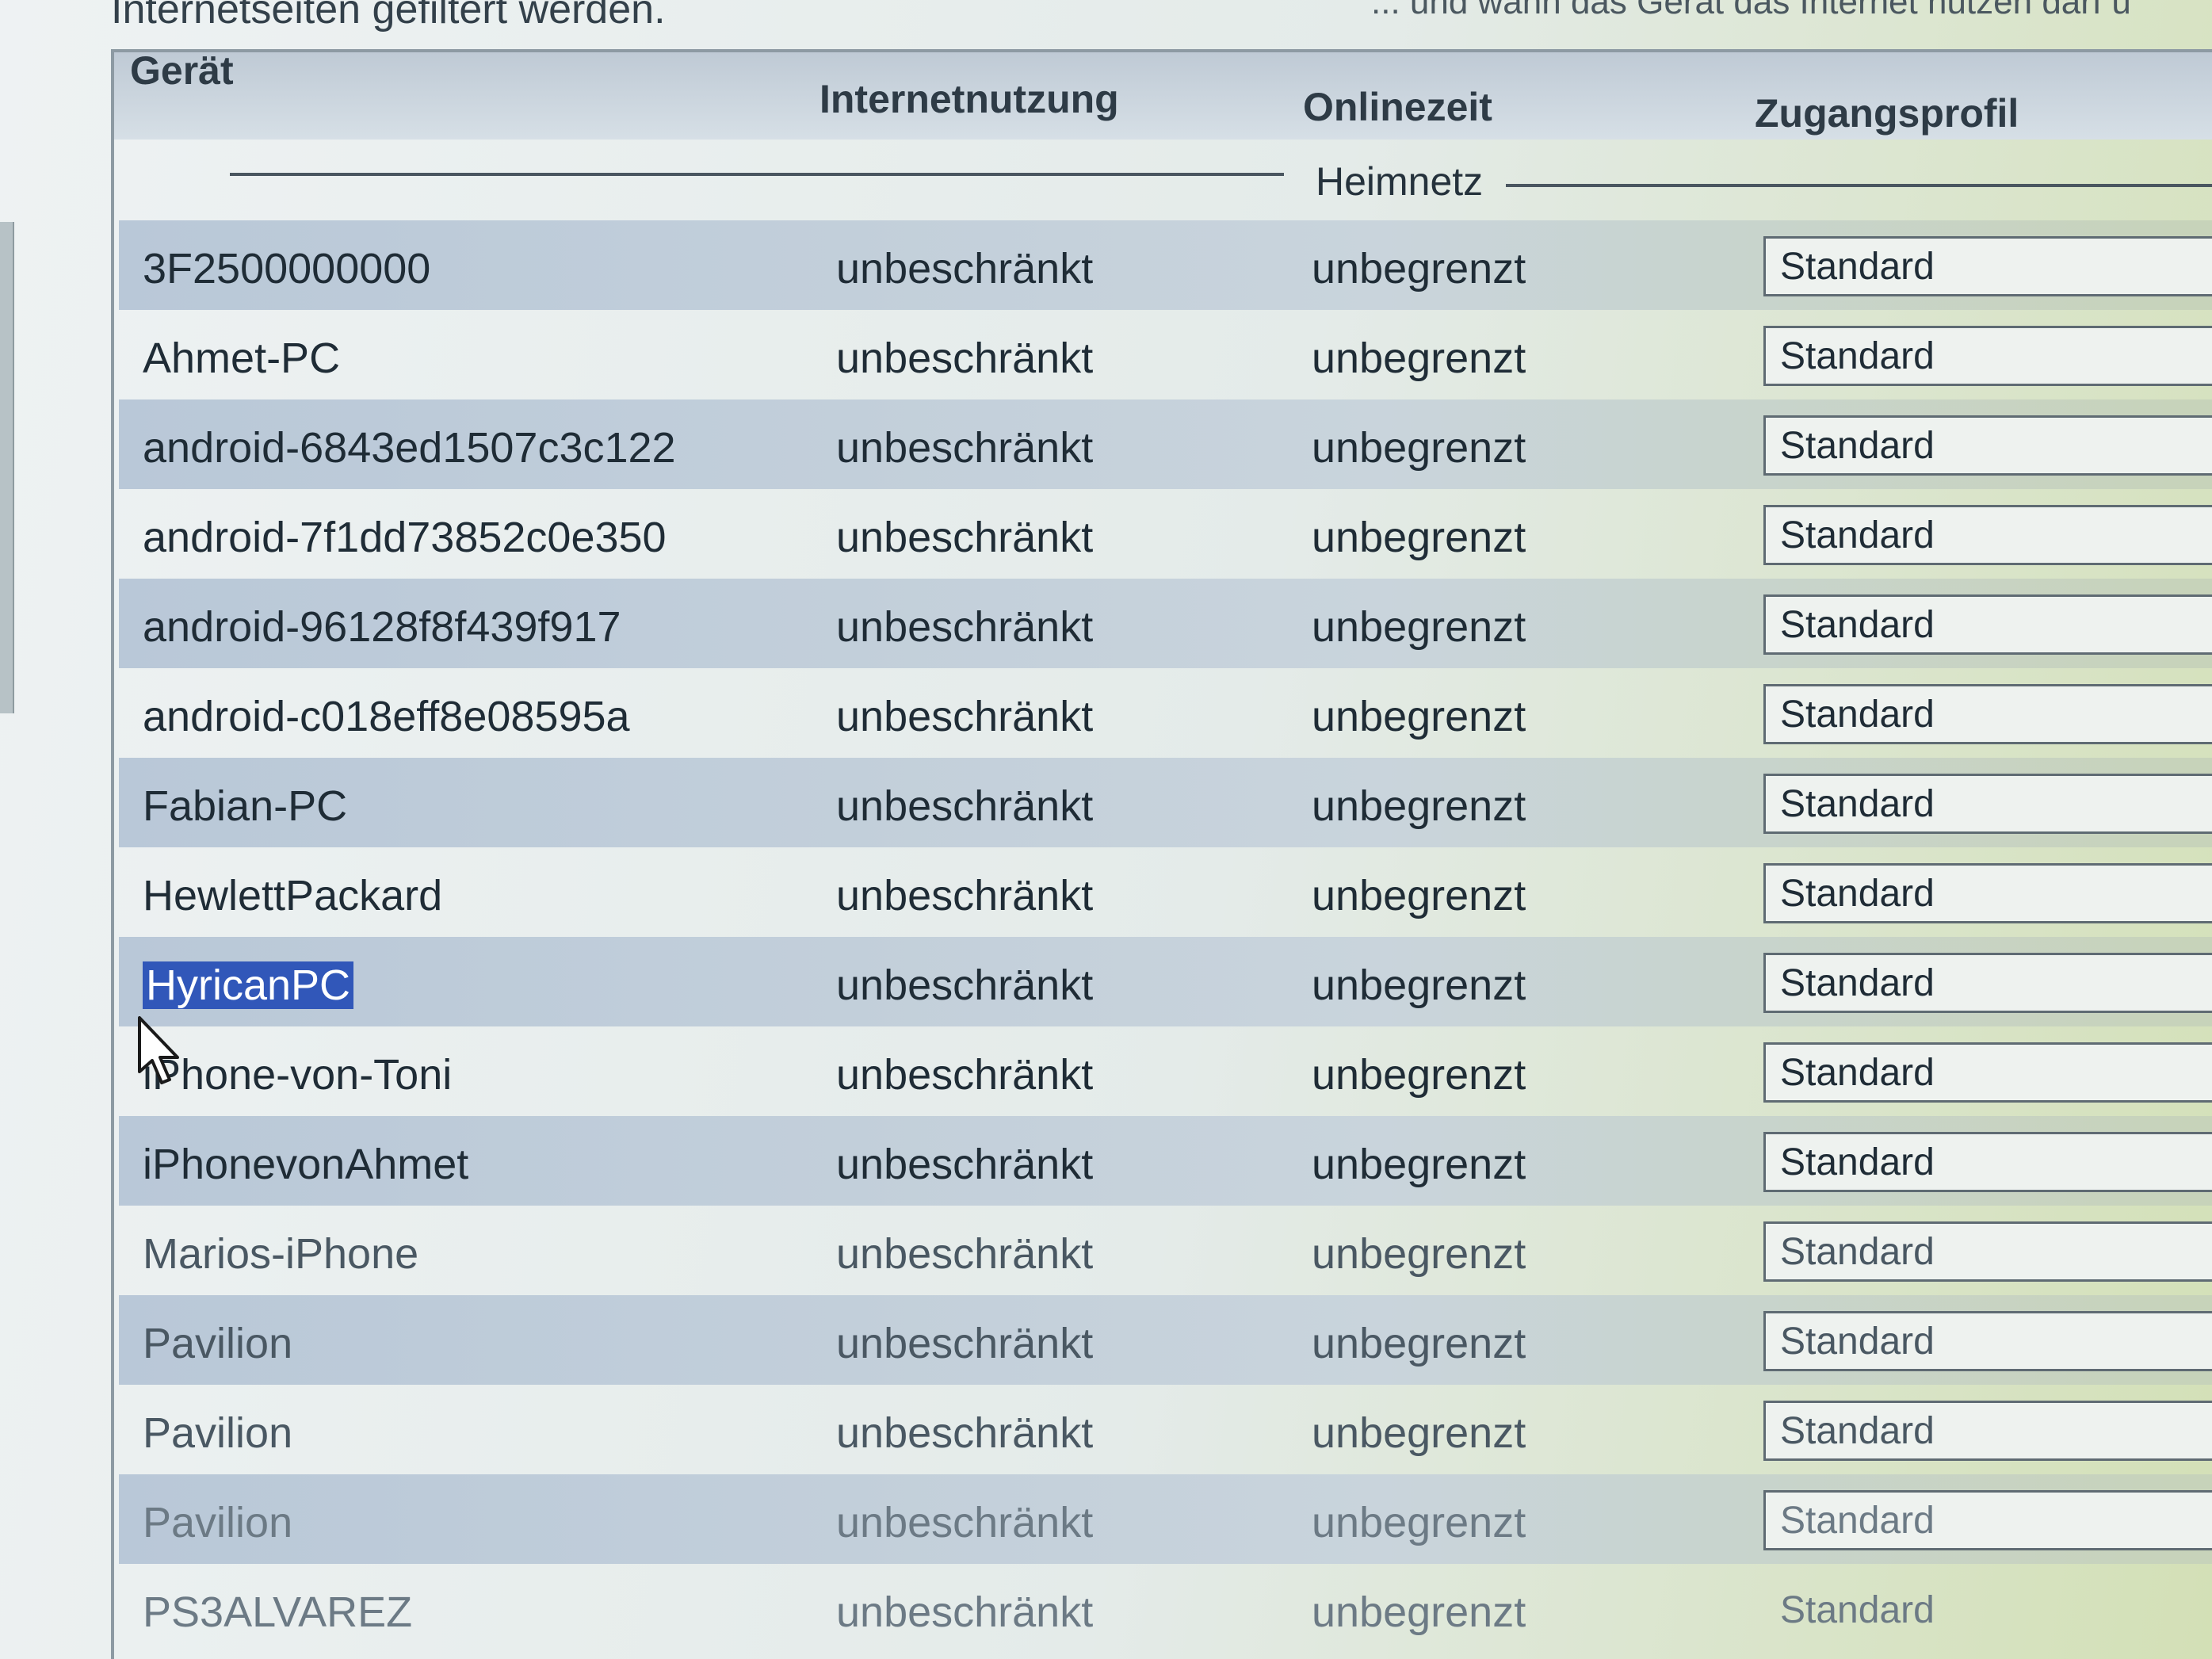  Describe the element at coordinates (245, 806) in the screenshot. I see `device-name: Fabian-PC` at that location.